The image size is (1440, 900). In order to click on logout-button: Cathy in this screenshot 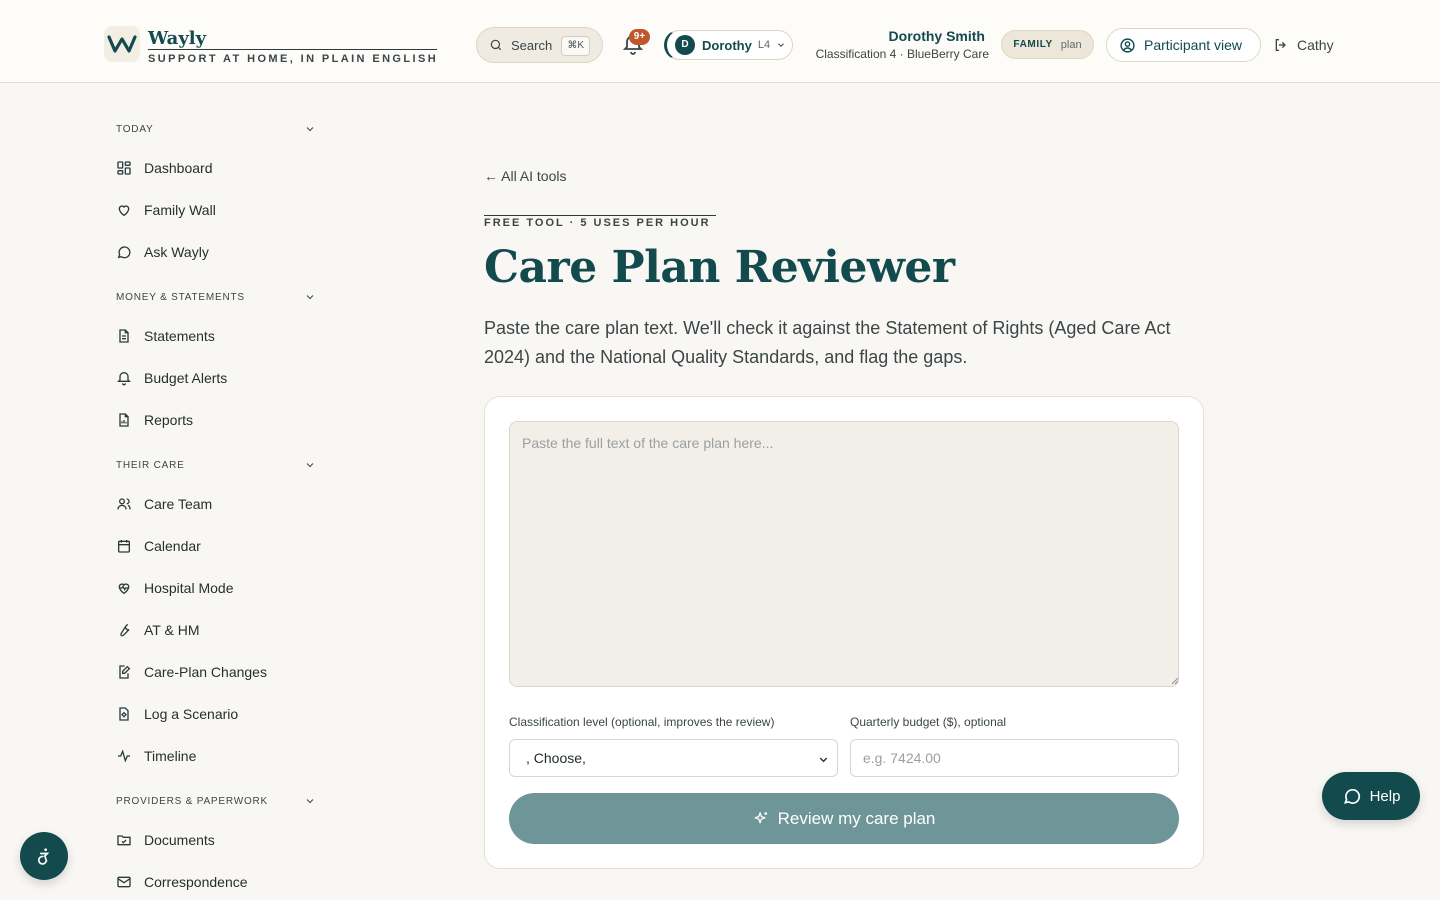, I will do `click(1303, 45)`.